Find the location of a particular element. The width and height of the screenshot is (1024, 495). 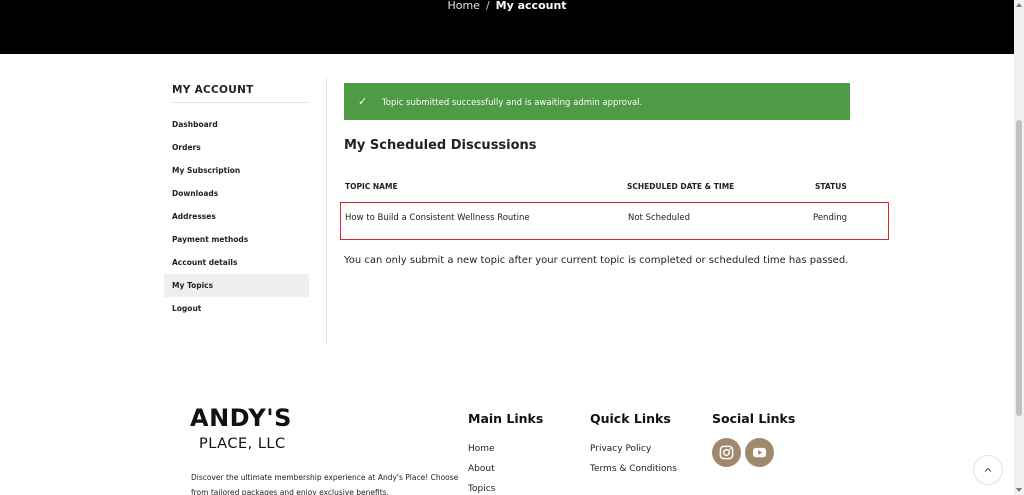

quick-links-heading: Quick Links is located at coordinates (630, 418).